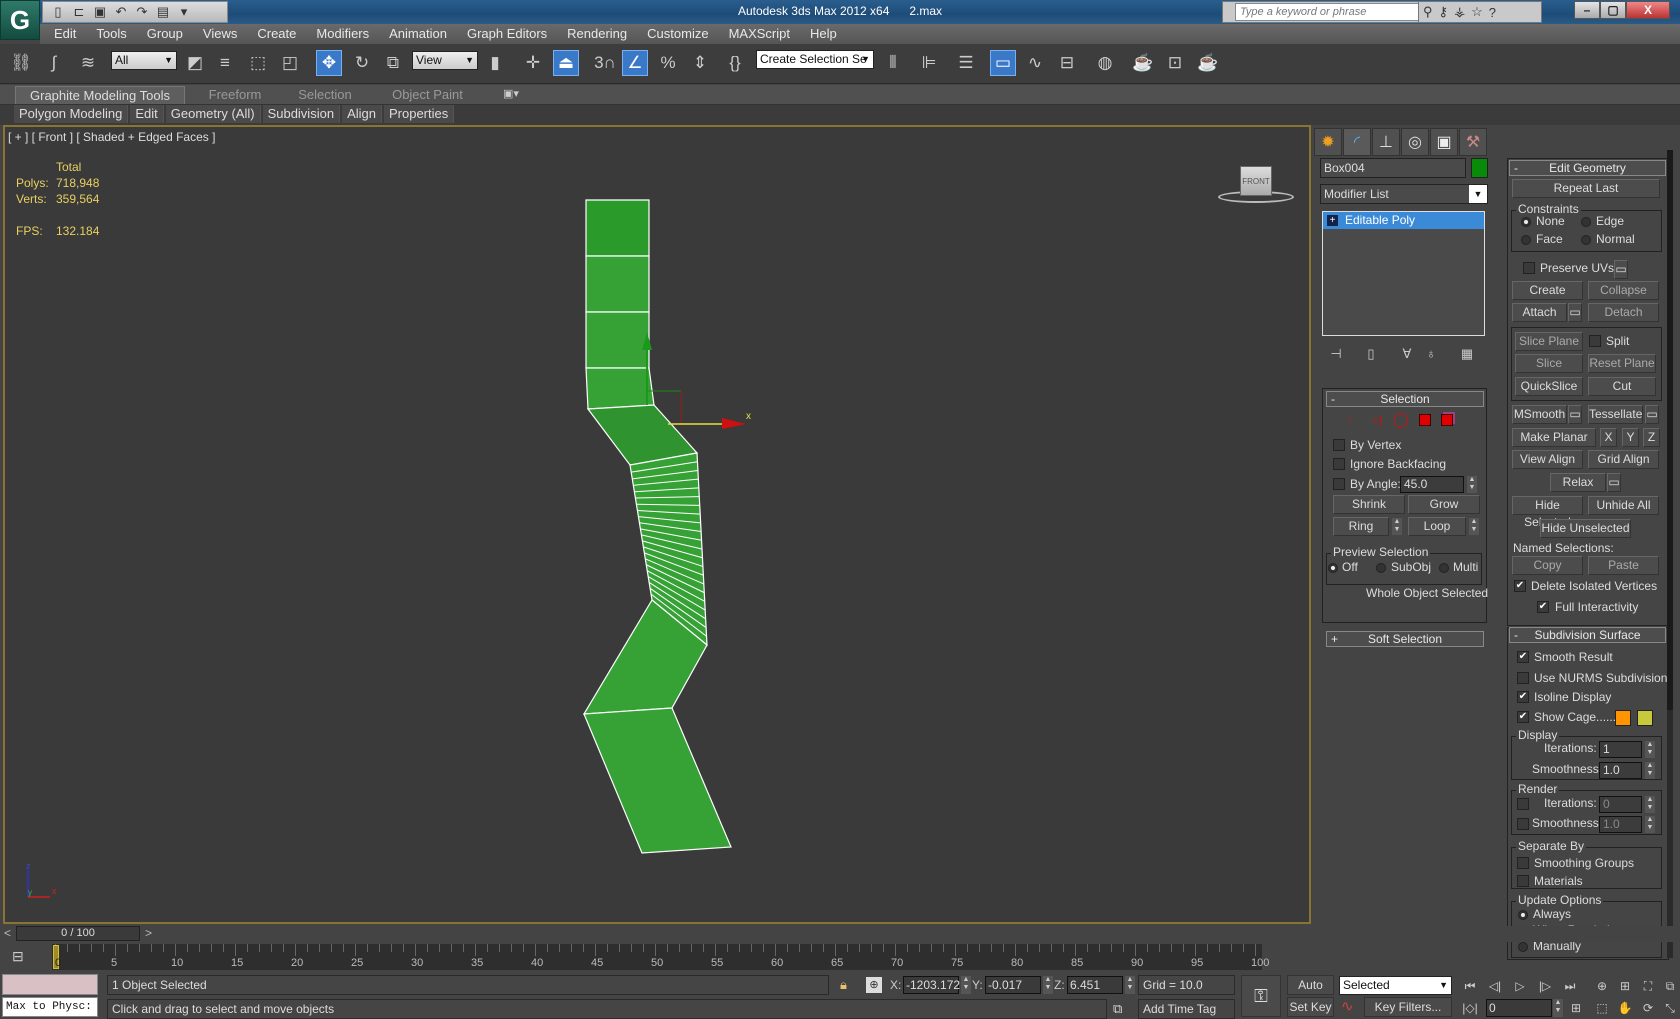 Image resolution: width=1680 pixels, height=1019 pixels. What do you see at coordinates (1403, 220) in the screenshot?
I see `stack-item-editable-poly: + Editable Poly` at bounding box center [1403, 220].